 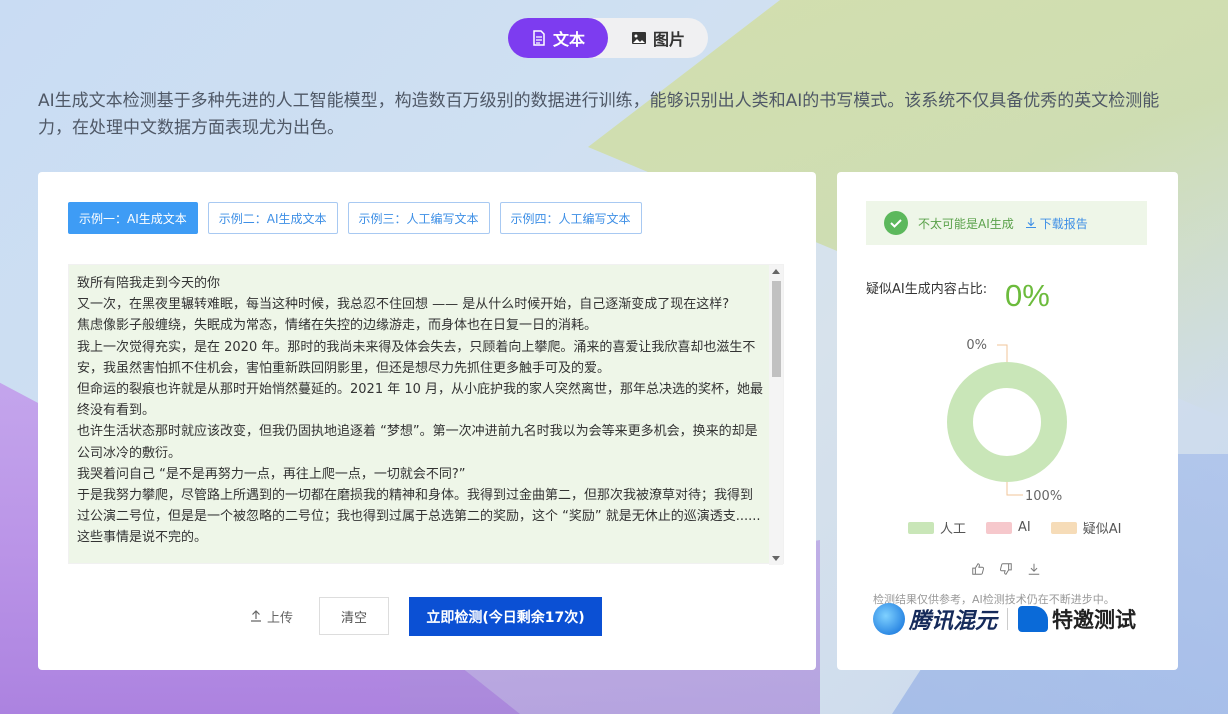 I want to click on download-report-link: 下载报告, so click(x=1056, y=223).